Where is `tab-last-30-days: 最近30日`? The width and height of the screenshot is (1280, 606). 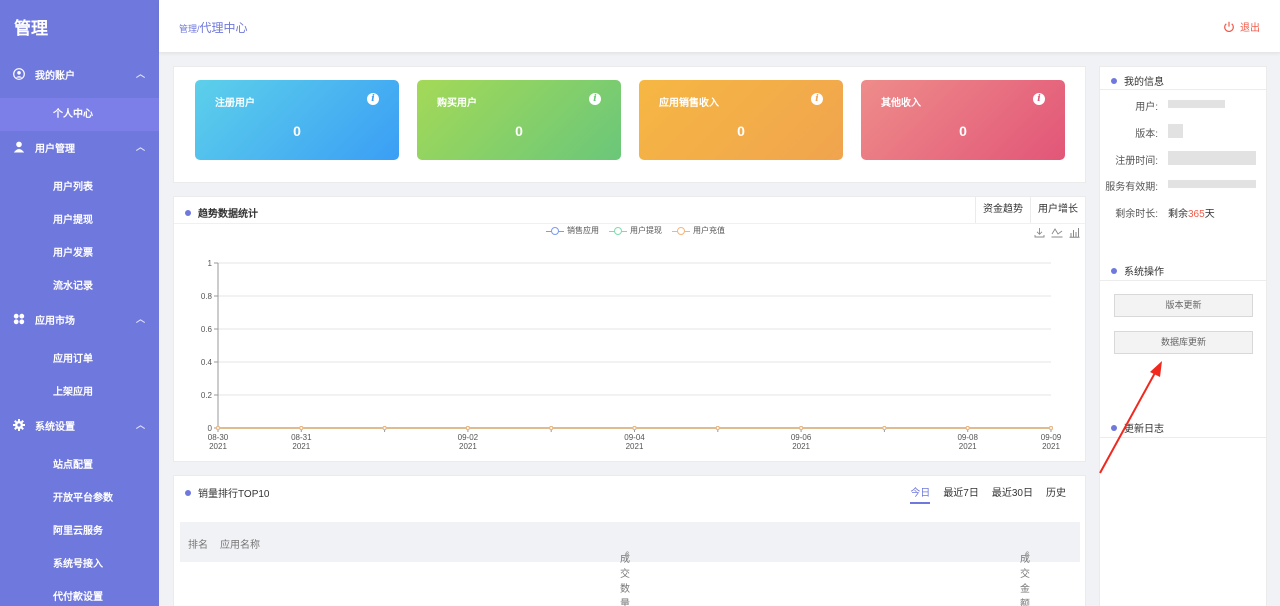 tab-last-30-days: 最近30日 is located at coordinates (1012, 494).